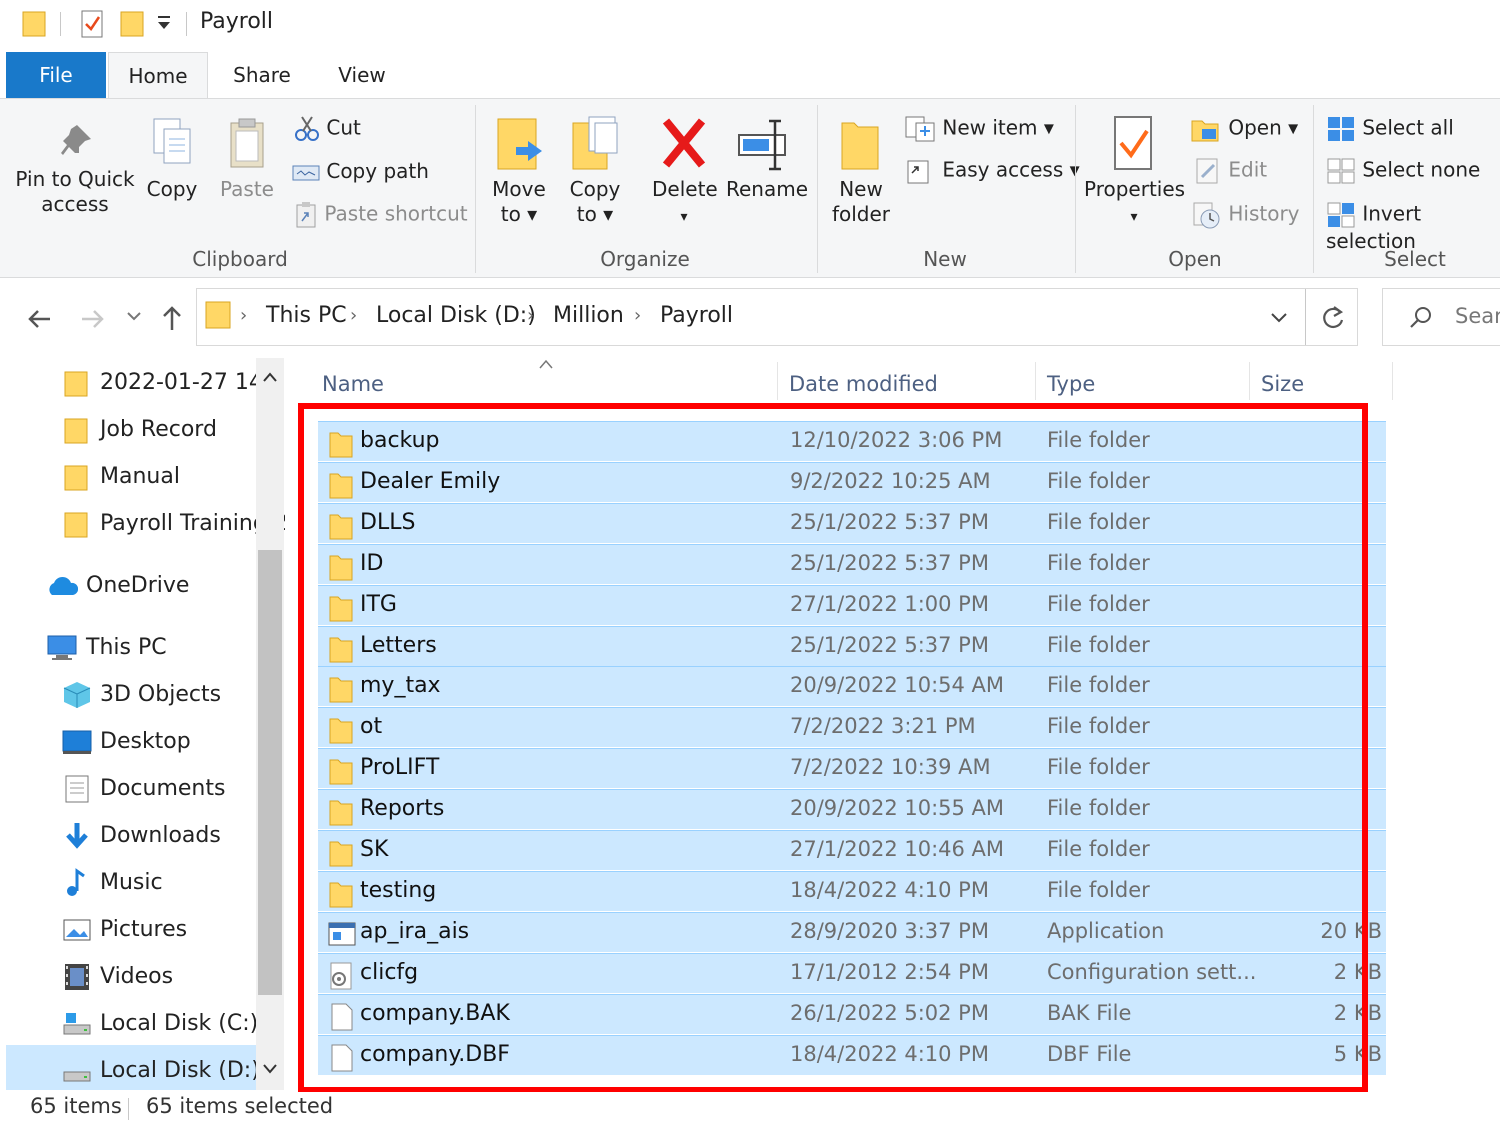  I want to click on file-row: ot 7/2/2022 3:21 PM File folder, so click(852, 727).